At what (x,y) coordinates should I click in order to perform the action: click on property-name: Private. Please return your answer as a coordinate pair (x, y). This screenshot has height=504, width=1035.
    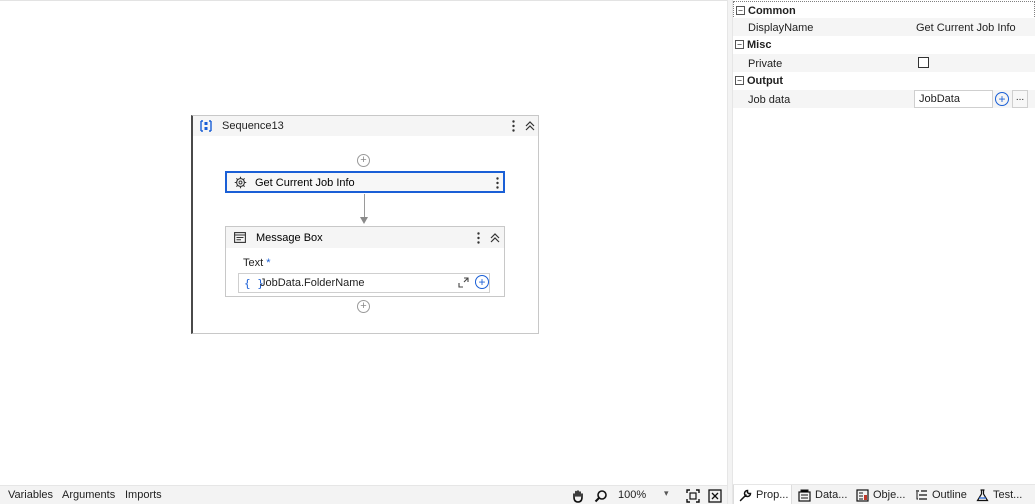
    Looking at the image, I should click on (765, 64).